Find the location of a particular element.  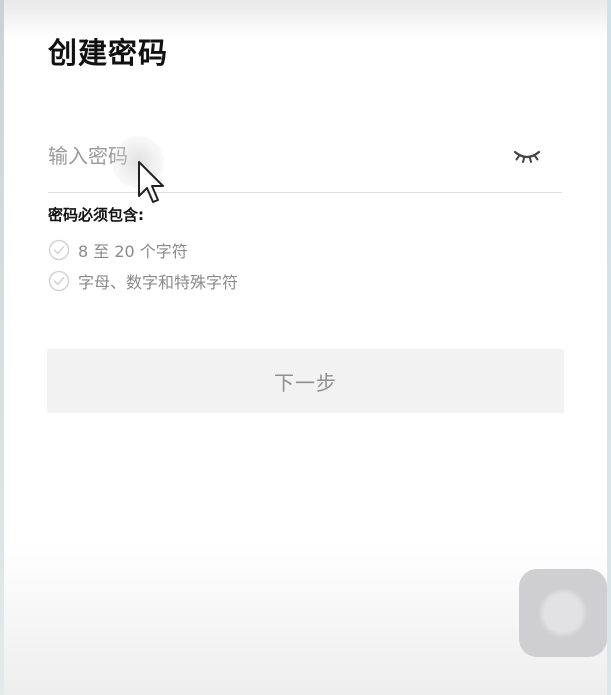

next-button: 下一步 is located at coordinates (305, 381).